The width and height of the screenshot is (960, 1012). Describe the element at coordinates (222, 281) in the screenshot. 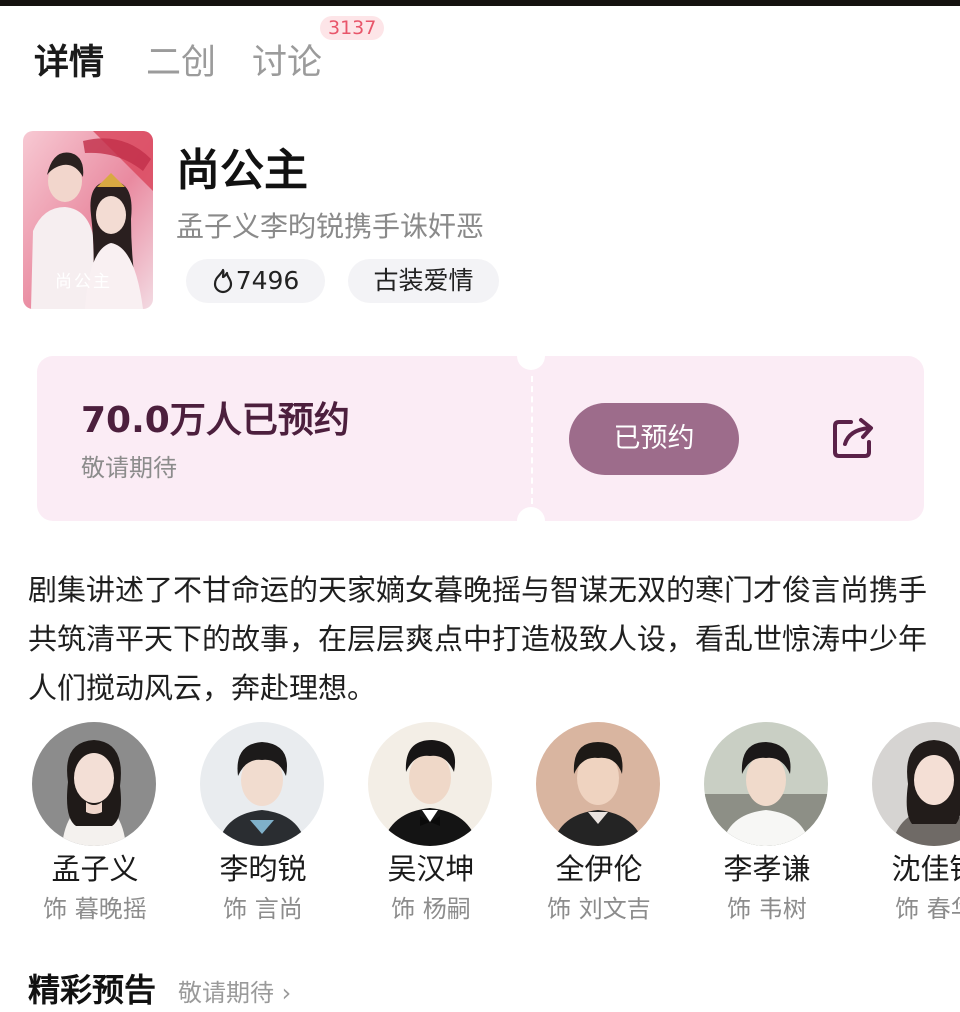

I see `flame-icon` at that location.